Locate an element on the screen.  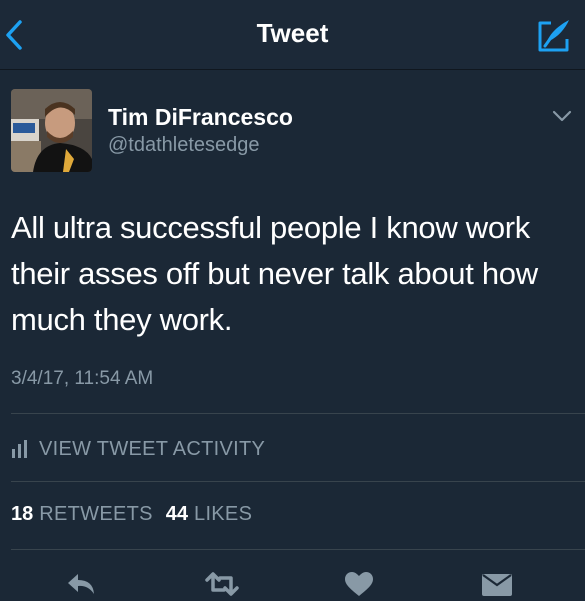
navigation-bar: Tweet is located at coordinates (292, 35).